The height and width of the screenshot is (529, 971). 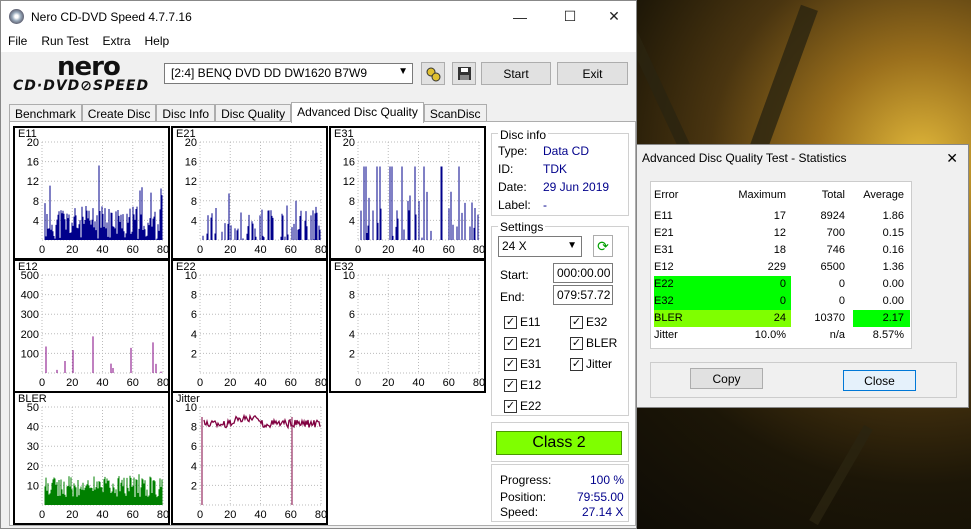 I want to click on drive-select-value: [2:4] BENQ DVD DD DW1620 B7W9, so click(x=269, y=73).